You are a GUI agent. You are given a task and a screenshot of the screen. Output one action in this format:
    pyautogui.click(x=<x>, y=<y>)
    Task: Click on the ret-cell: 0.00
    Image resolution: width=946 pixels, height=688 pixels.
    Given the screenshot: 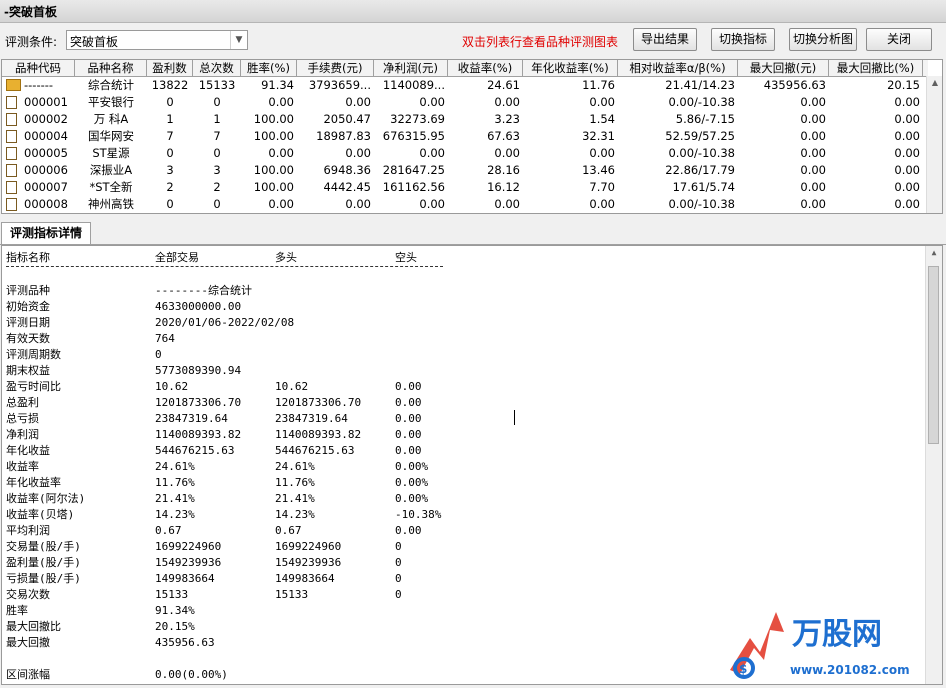 What is the action you would take?
    pyautogui.click(x=507, y=153)
    